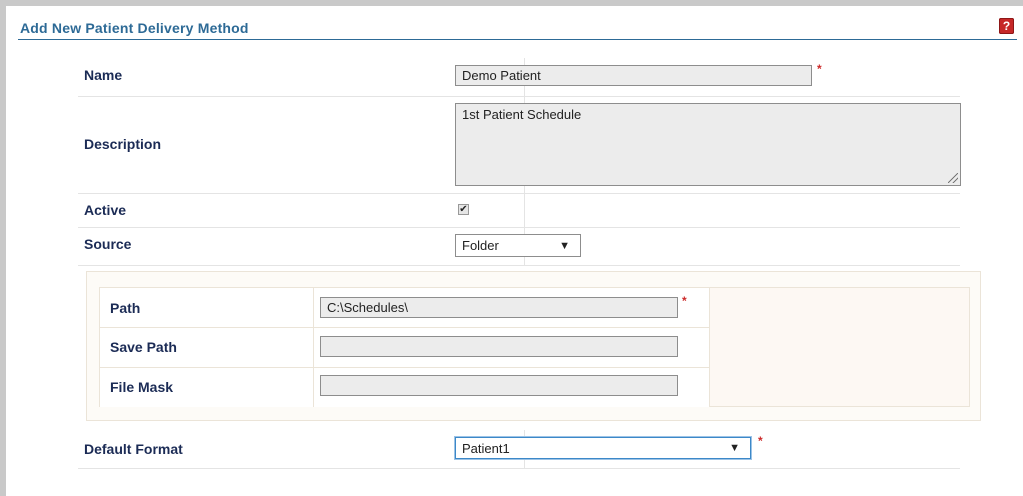 Image resolution: width=1023 pixels, height=496 pixels. Describe the element at coordinates (133, 449) in the screenshot. I see `default-format-label: Default Format` at that location.